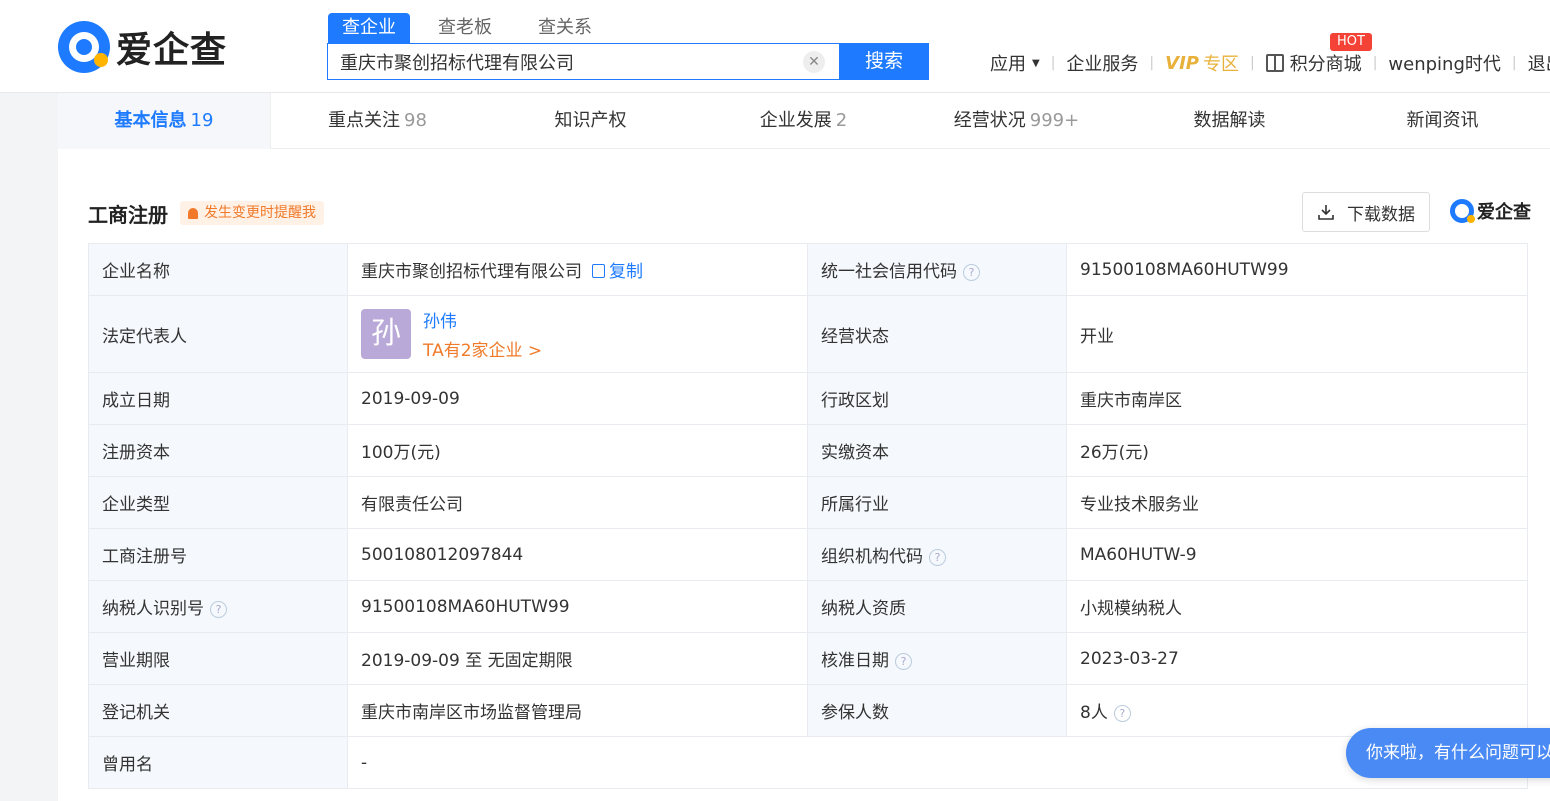  Describe the element at coordinates (1220, 64) in the screenshot. I see `vip-zone-label: 专区` at that location.